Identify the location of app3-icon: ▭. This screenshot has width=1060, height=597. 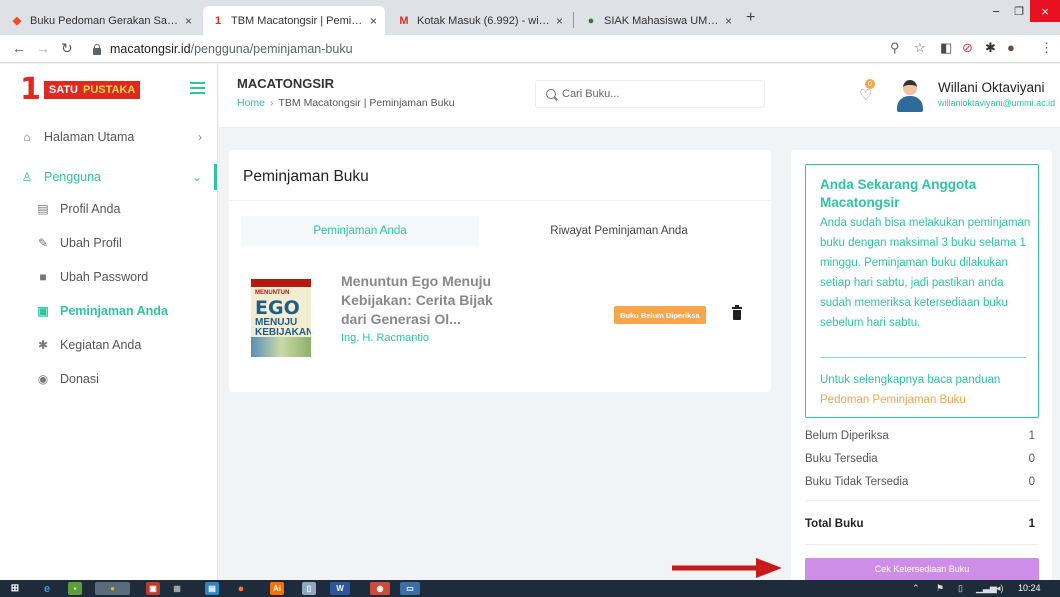
(410, 588).